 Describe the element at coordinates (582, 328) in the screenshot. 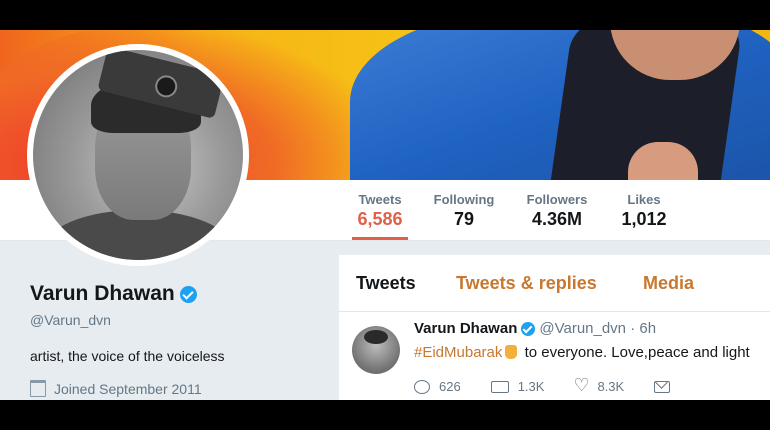

I see `tweet-author-handle: @Varun_dvn` at that location.